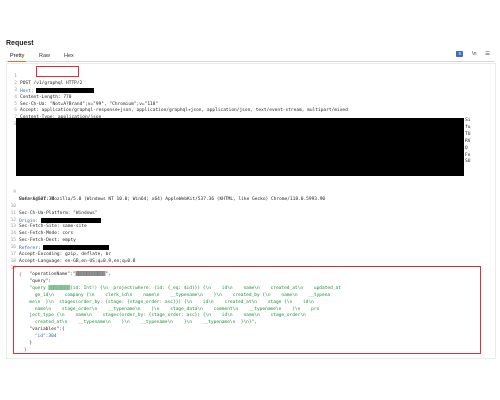  What do you see at coordinates (251, 117) in the screenshot?
I see `line-7: 7 Sec-Ch-Ua-Mobile: ?0` at bounding box center [251, 117].